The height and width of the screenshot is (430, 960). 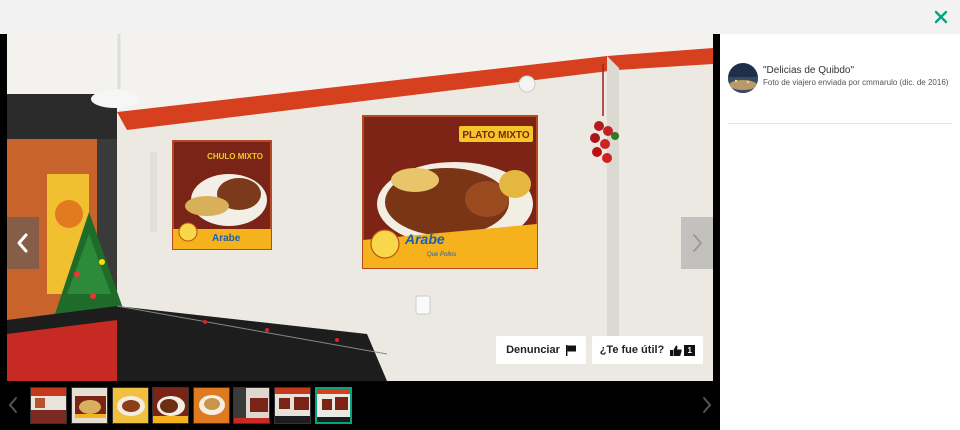 I want to click on right-sign-brand: Arabe, so click(x=424, y=239).